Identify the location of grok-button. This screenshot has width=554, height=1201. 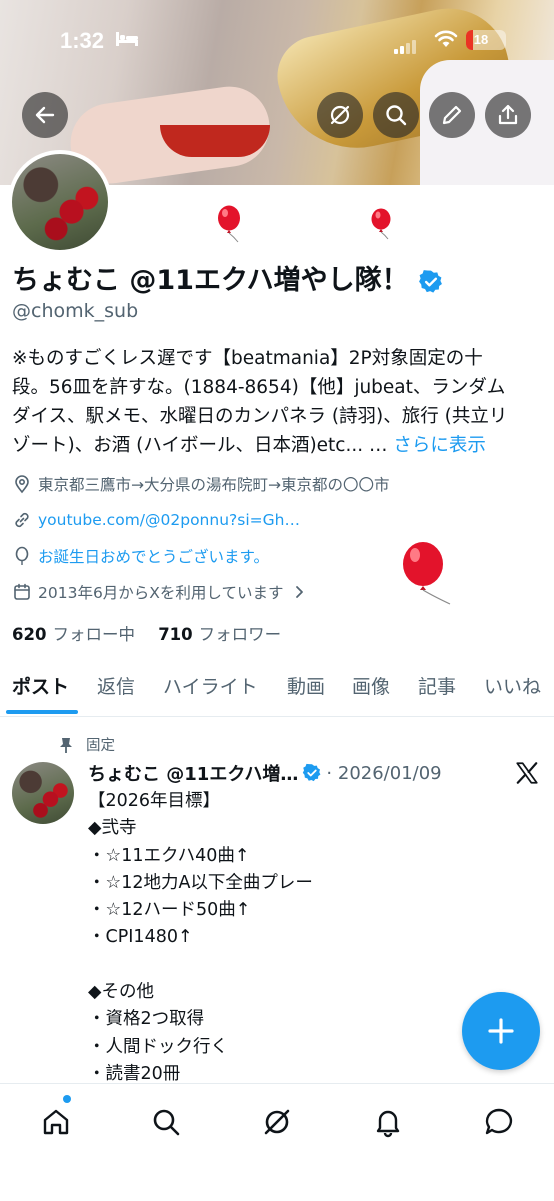
(340, 115).